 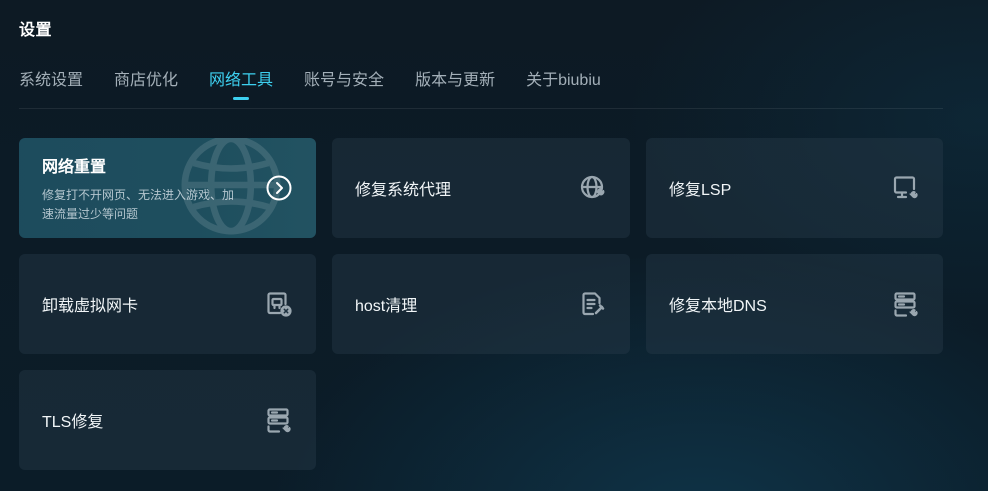 I want to click on settings-tabs: 系统设置 商店优化 网络工具 账号与安全 版本与更新 关于biubiu, so click(x=325, y=85).